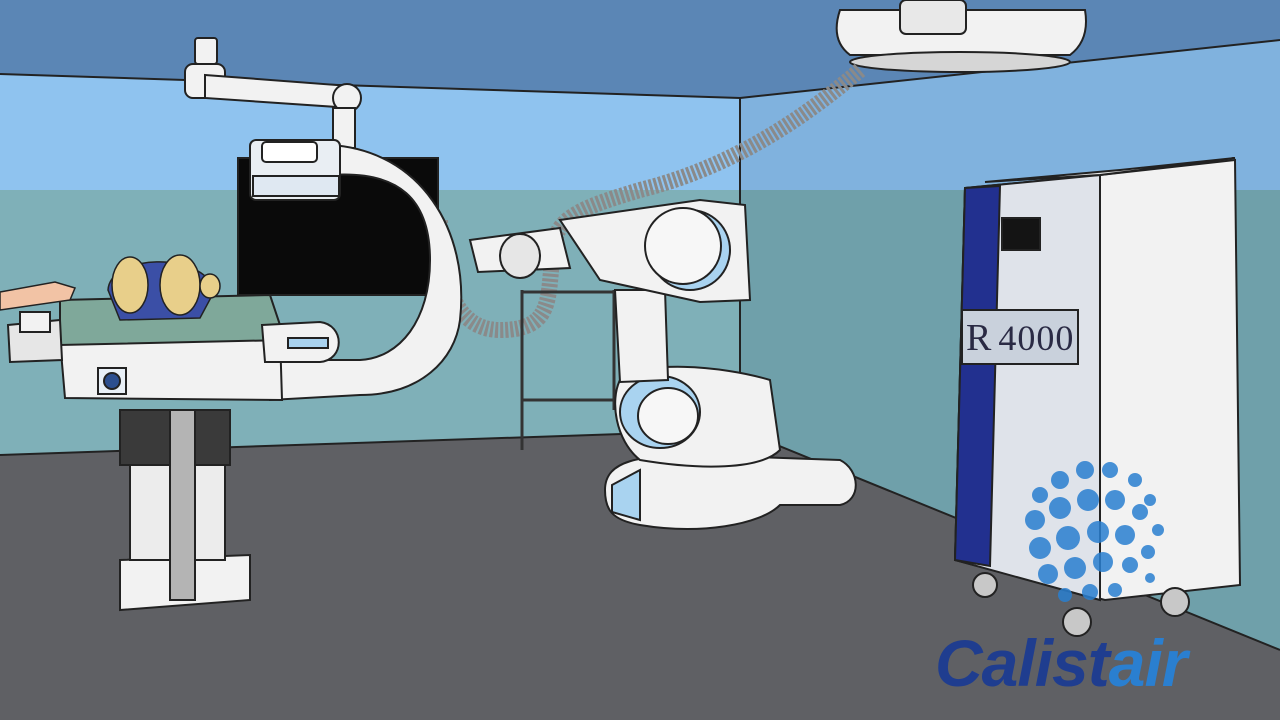 The height and width of the screenshot is (720, 1280). What do you see at coordinates (1036, 338) in the screenshot?
I see `unit-model-number: 4000` at bounding box center [1036, 338].